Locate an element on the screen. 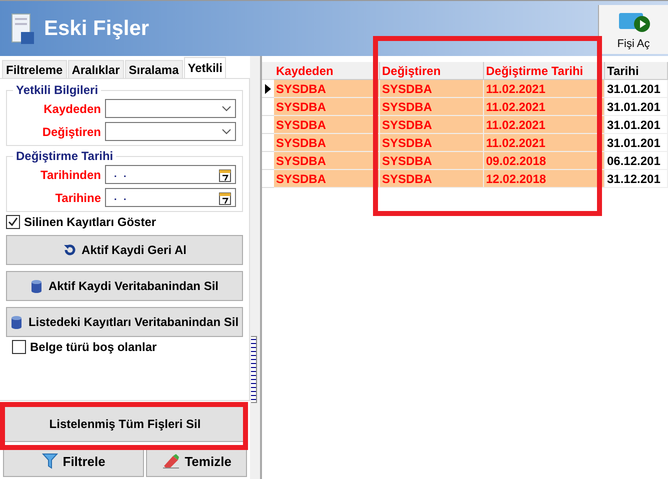  column-header: Kaydeden is located at coordinates (327, 71).